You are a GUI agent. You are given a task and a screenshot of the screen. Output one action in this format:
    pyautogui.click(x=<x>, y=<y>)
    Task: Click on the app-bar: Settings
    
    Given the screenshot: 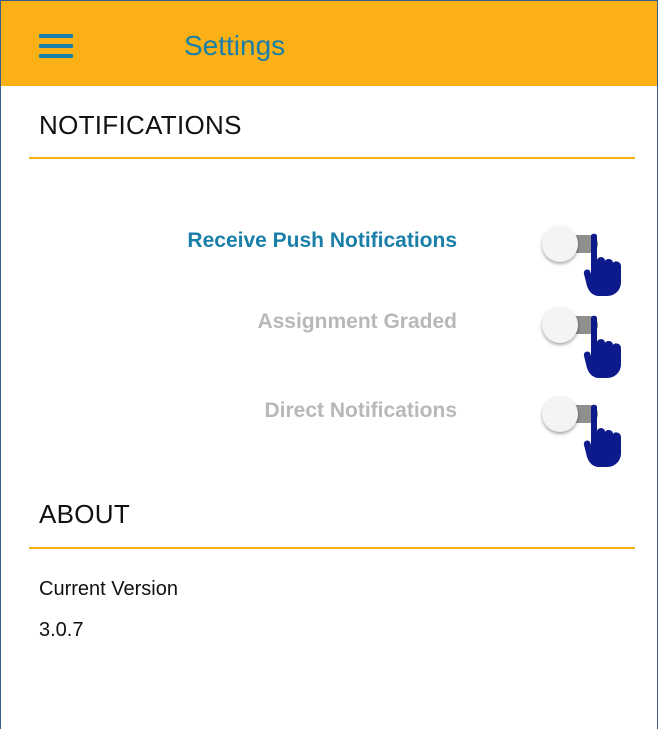 What is the action you would take?
    pyautogui.click(x=329, y=43)
    